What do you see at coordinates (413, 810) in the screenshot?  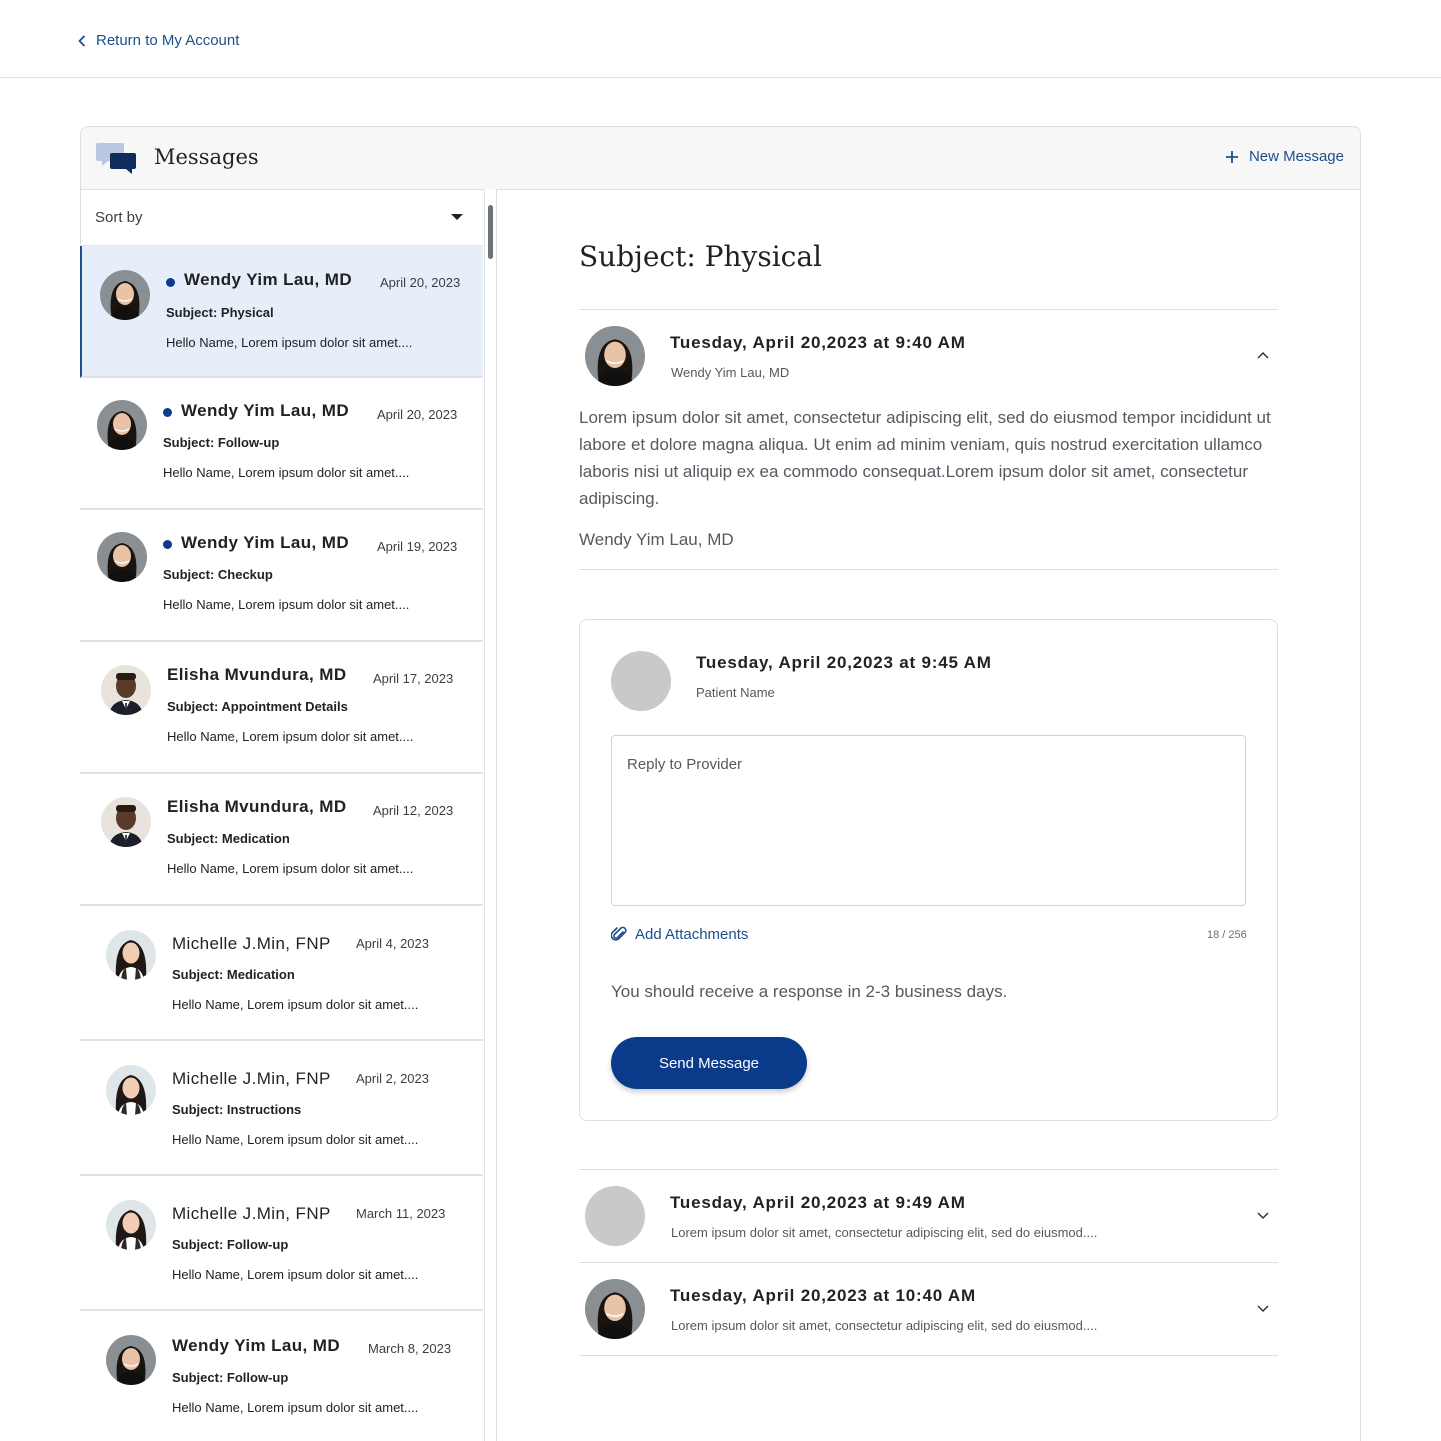 I see `message-date: April 12, 2023` at bounding box center [413, 810].